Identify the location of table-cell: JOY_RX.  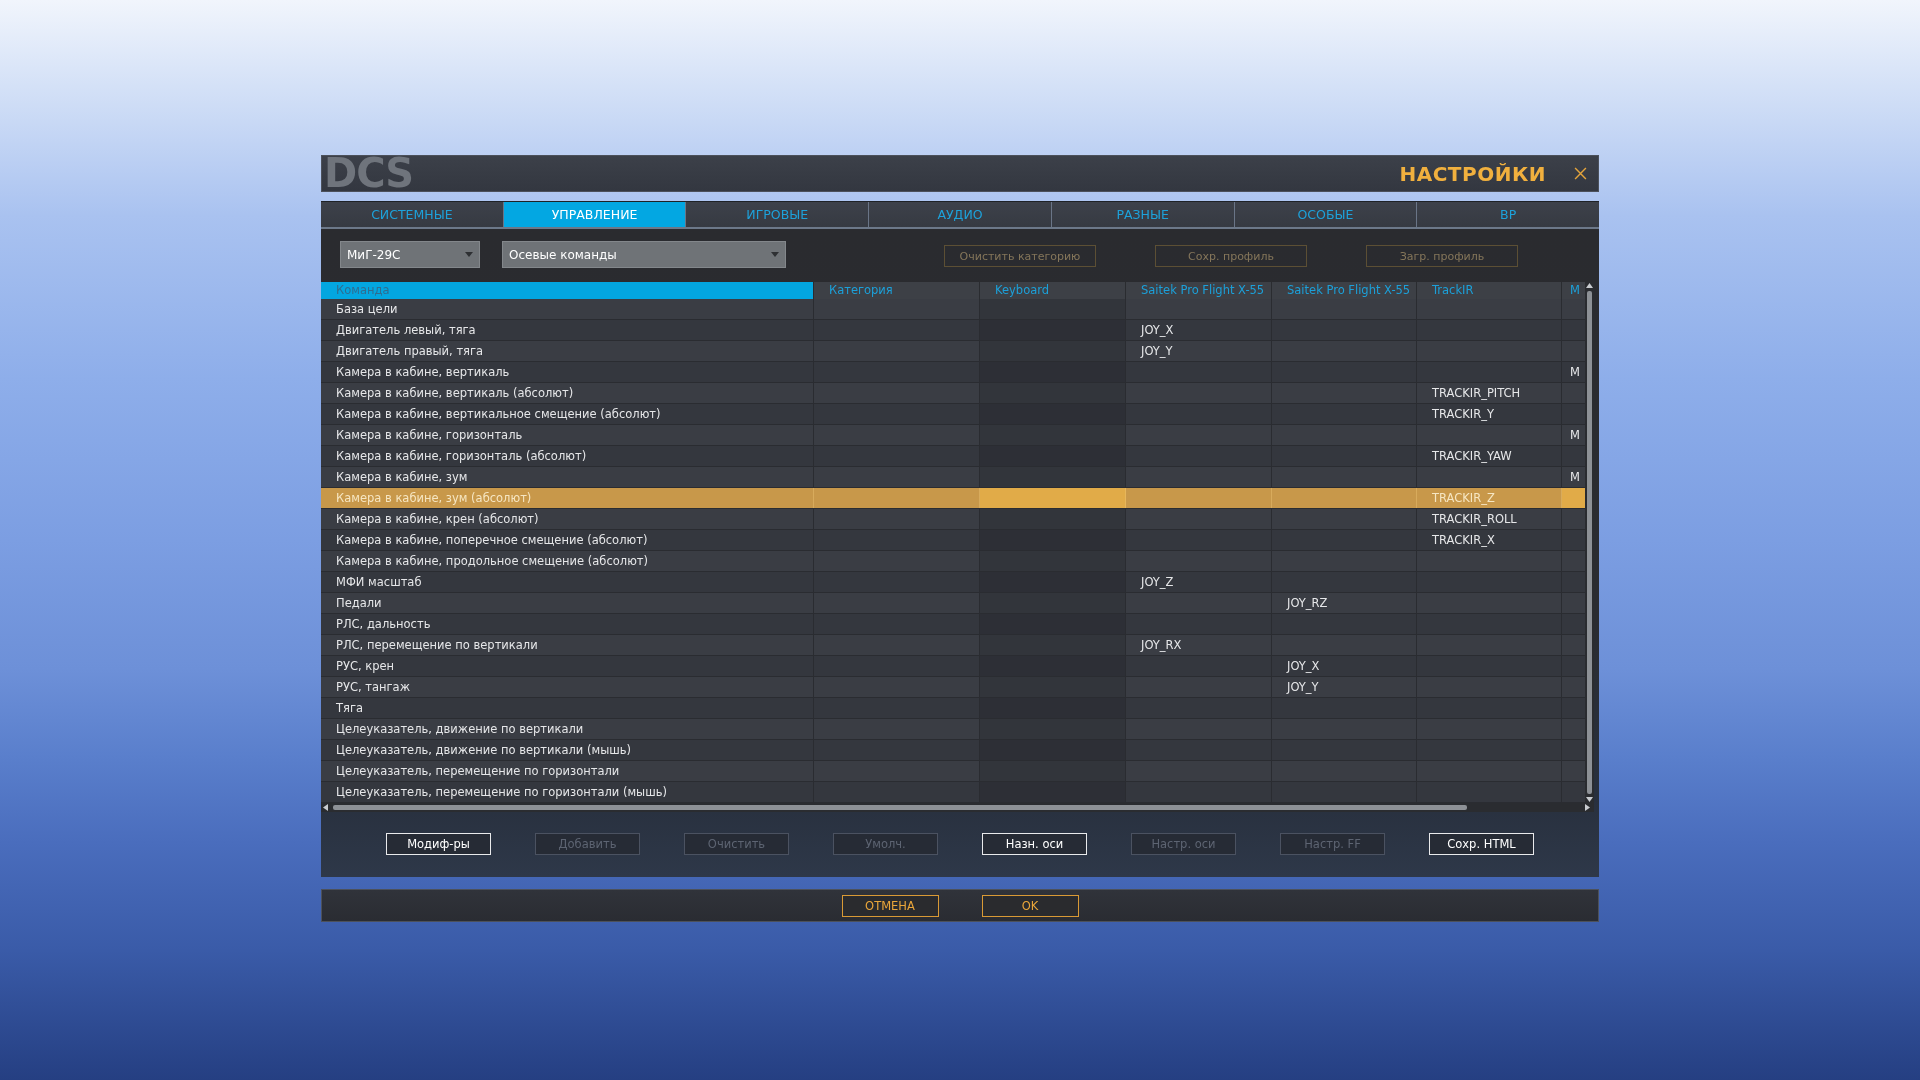
(1199, 645).